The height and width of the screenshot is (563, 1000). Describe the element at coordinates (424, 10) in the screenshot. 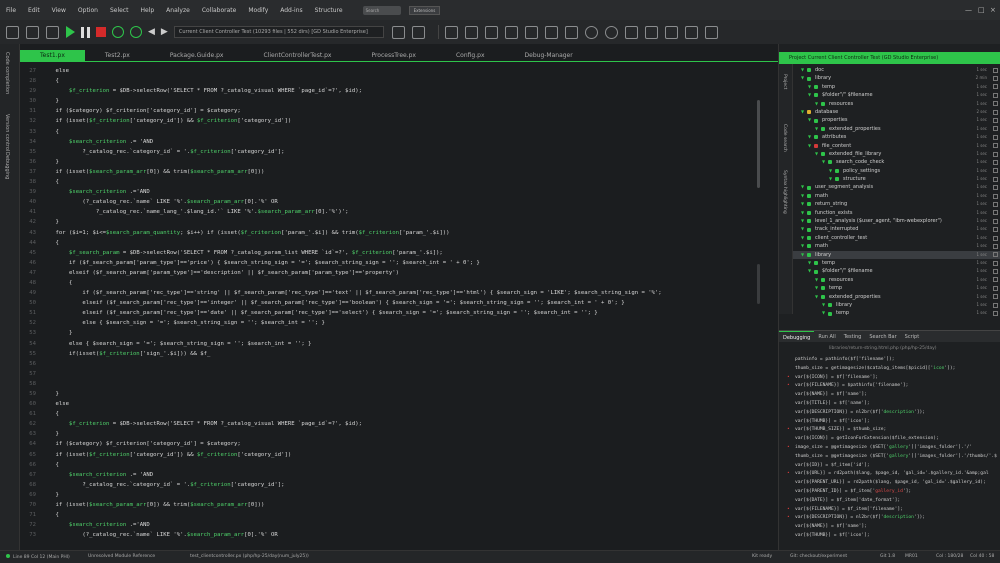

I see `extensions-button: Extensions` at that location.